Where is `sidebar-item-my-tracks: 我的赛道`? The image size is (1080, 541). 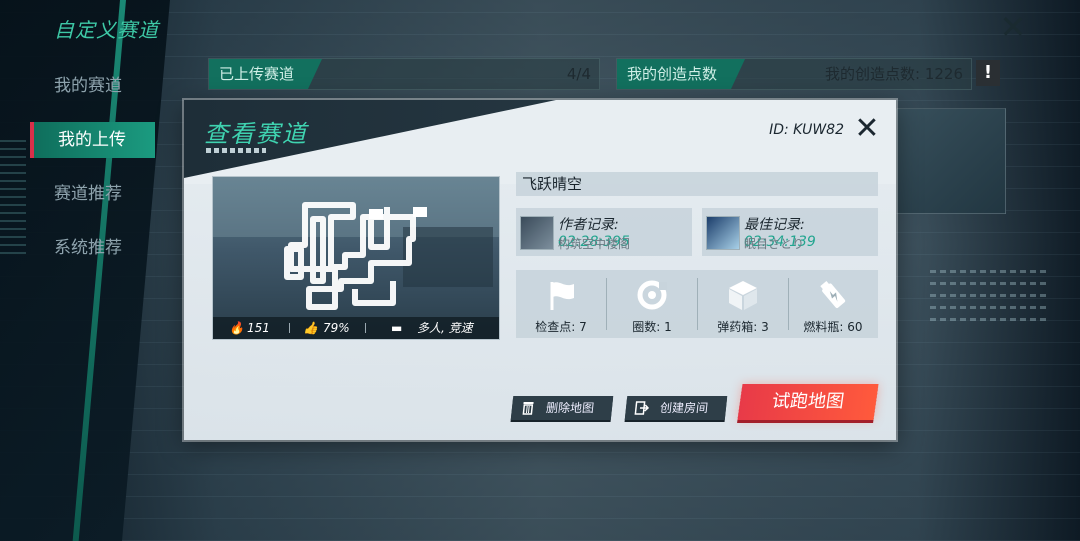
sidebar-item-my-tracks: 我的赛道 is located at coordinates (92, 86).